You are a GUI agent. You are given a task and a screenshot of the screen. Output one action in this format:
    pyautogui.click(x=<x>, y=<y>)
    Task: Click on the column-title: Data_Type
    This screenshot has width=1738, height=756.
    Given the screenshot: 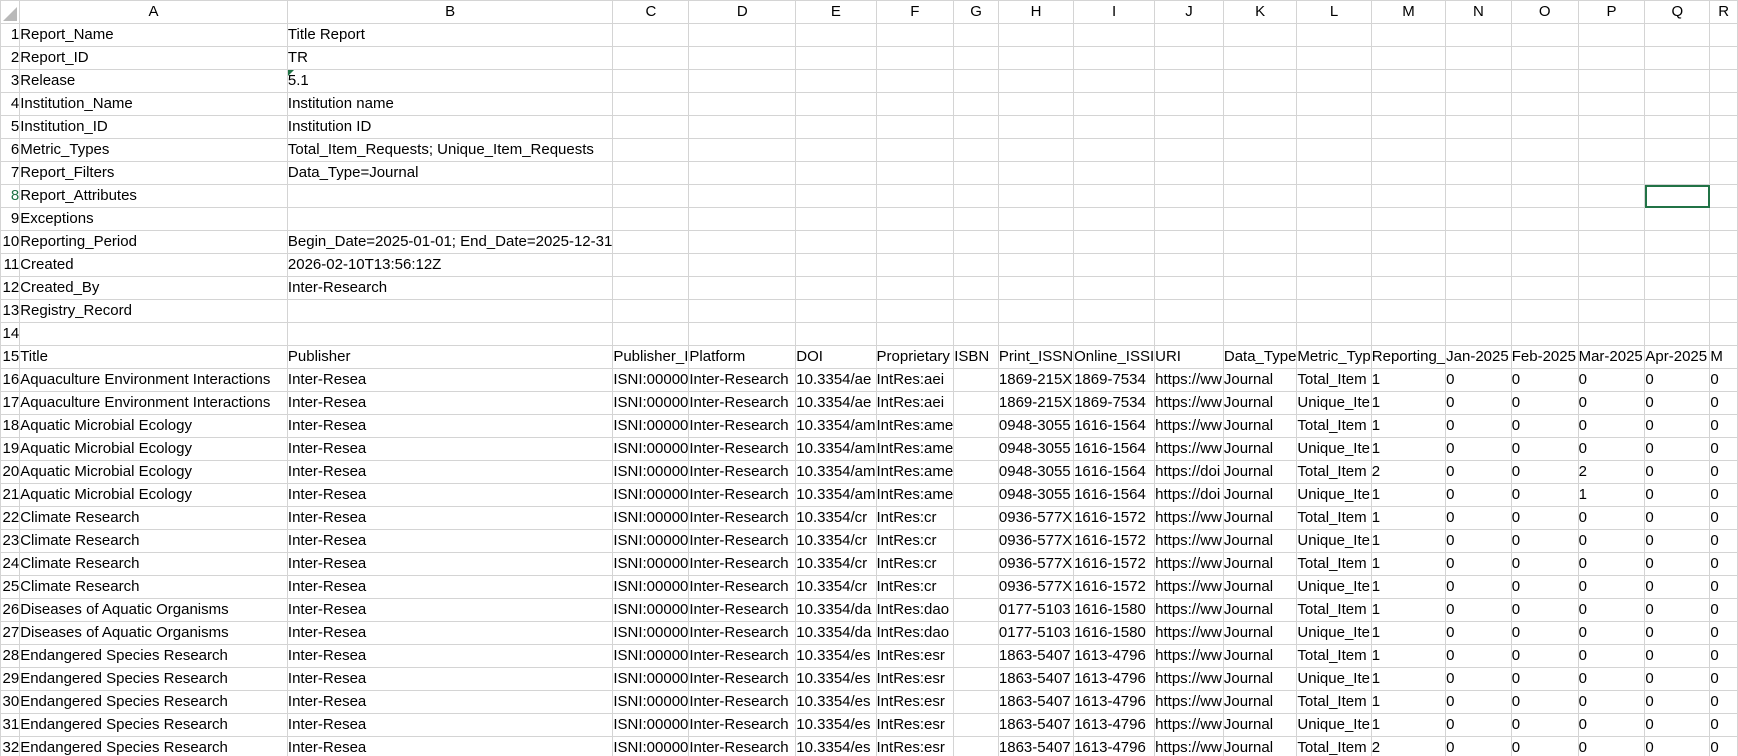 What is the action you would take?
    pyautogui.click(x=1260, y=357)
    